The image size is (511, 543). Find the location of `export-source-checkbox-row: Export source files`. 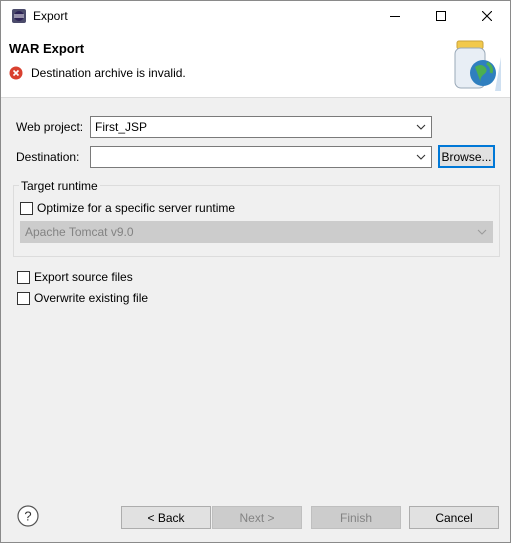

export-source-checkbox-row: Export source files is located at coordinates (75, 277).